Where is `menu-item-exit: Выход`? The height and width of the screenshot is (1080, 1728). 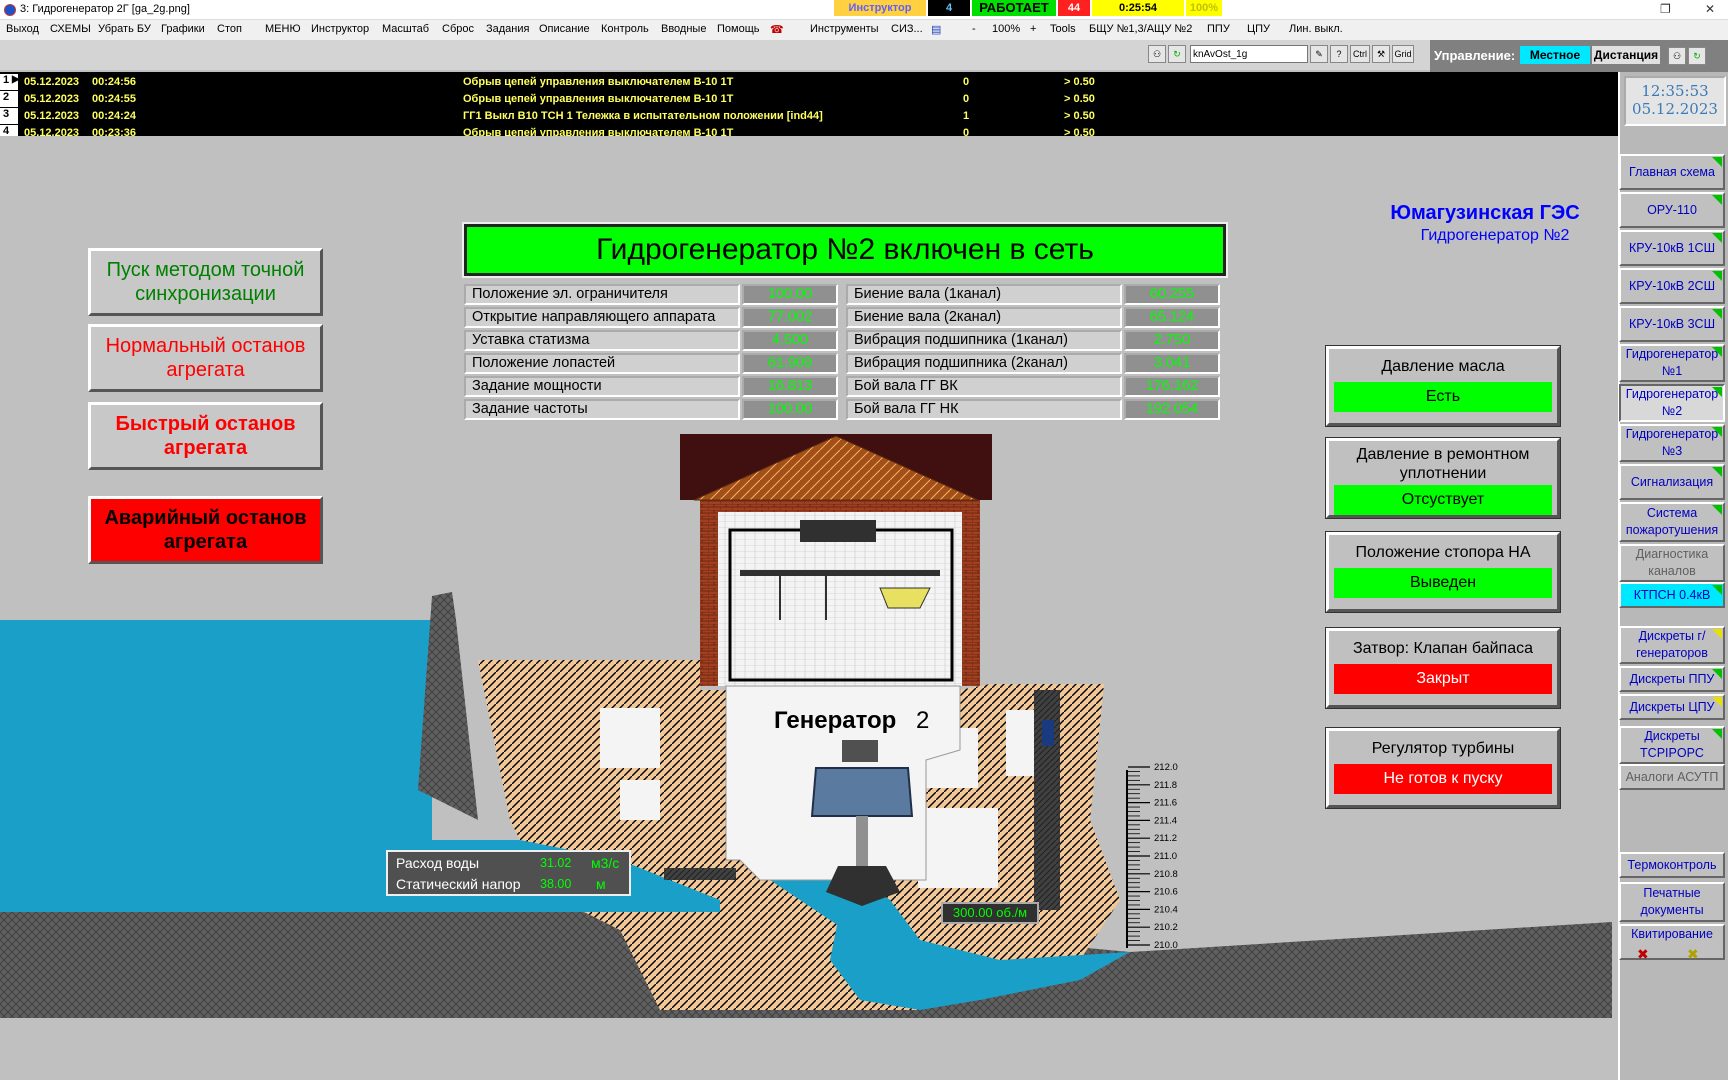 menu-item-exit: Выход is located at coordinates (22, 29).